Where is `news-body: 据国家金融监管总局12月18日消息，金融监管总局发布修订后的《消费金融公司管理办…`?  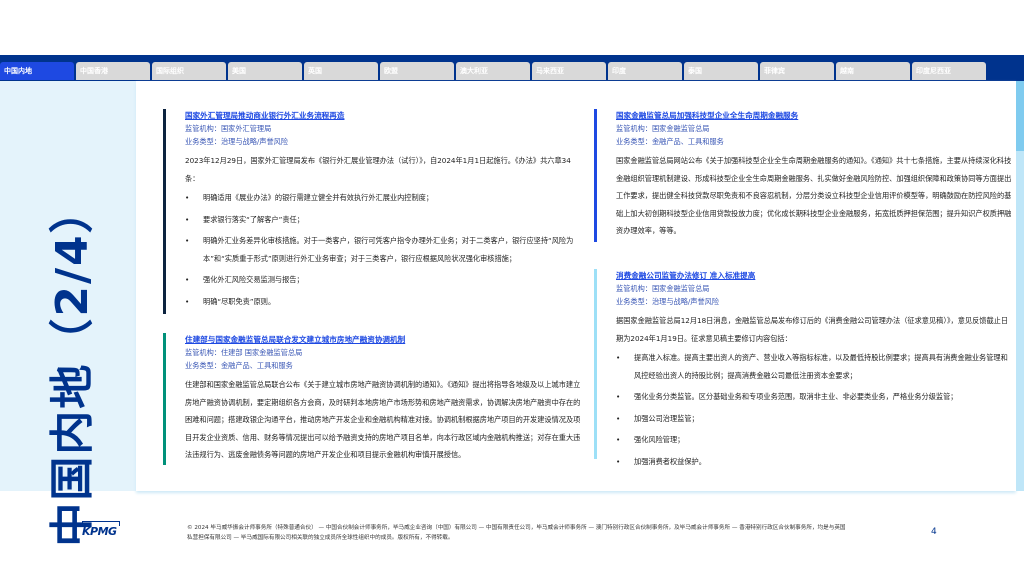
news-body: 据国家金融监管总局12月18日消息，金融监管总局发布修订后的《消费金融公司管理办… is located at coordinates (812, 329).